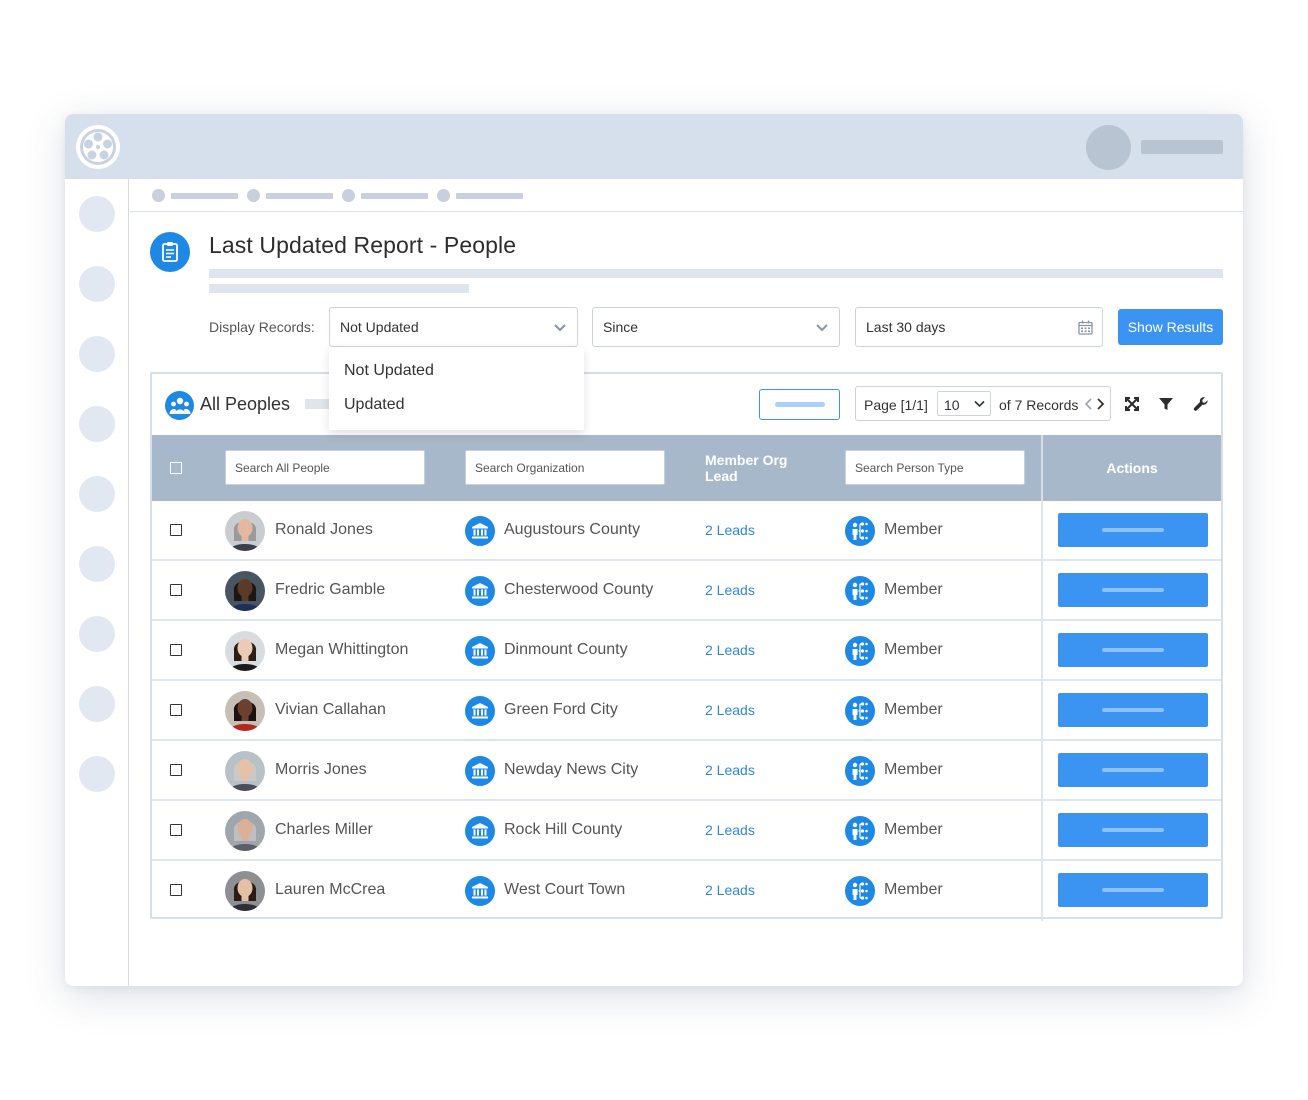 This screenshot has height=1100, width=1308. I want to click on user-avatar, so click(1108, 147).